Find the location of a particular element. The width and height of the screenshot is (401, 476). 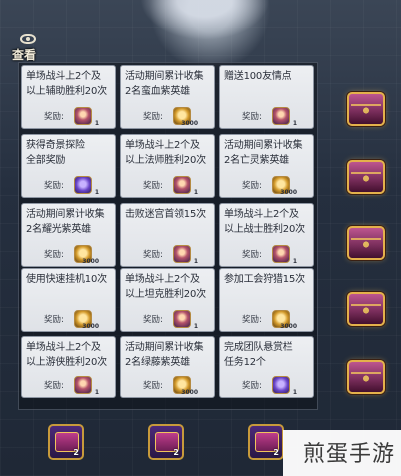

task-card: 赠送100友情点奖励: 1 is located at coordinates (266, 97).